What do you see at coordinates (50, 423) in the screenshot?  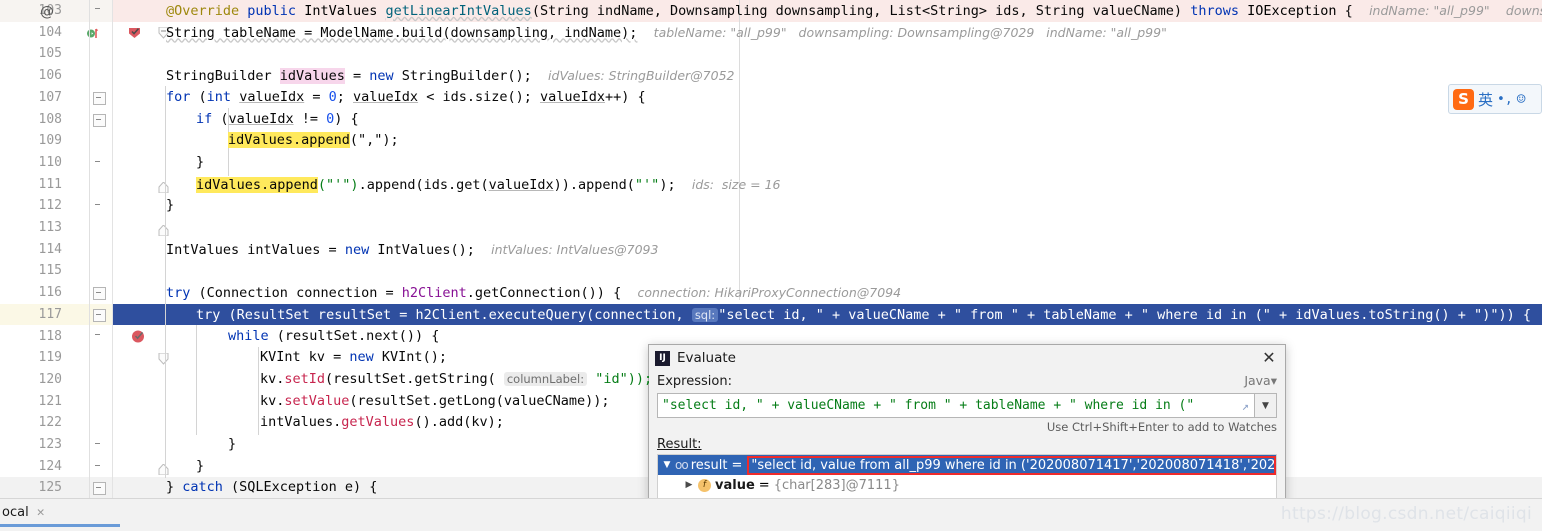 I see `line-number: 122` at bounding box center [50, 423].